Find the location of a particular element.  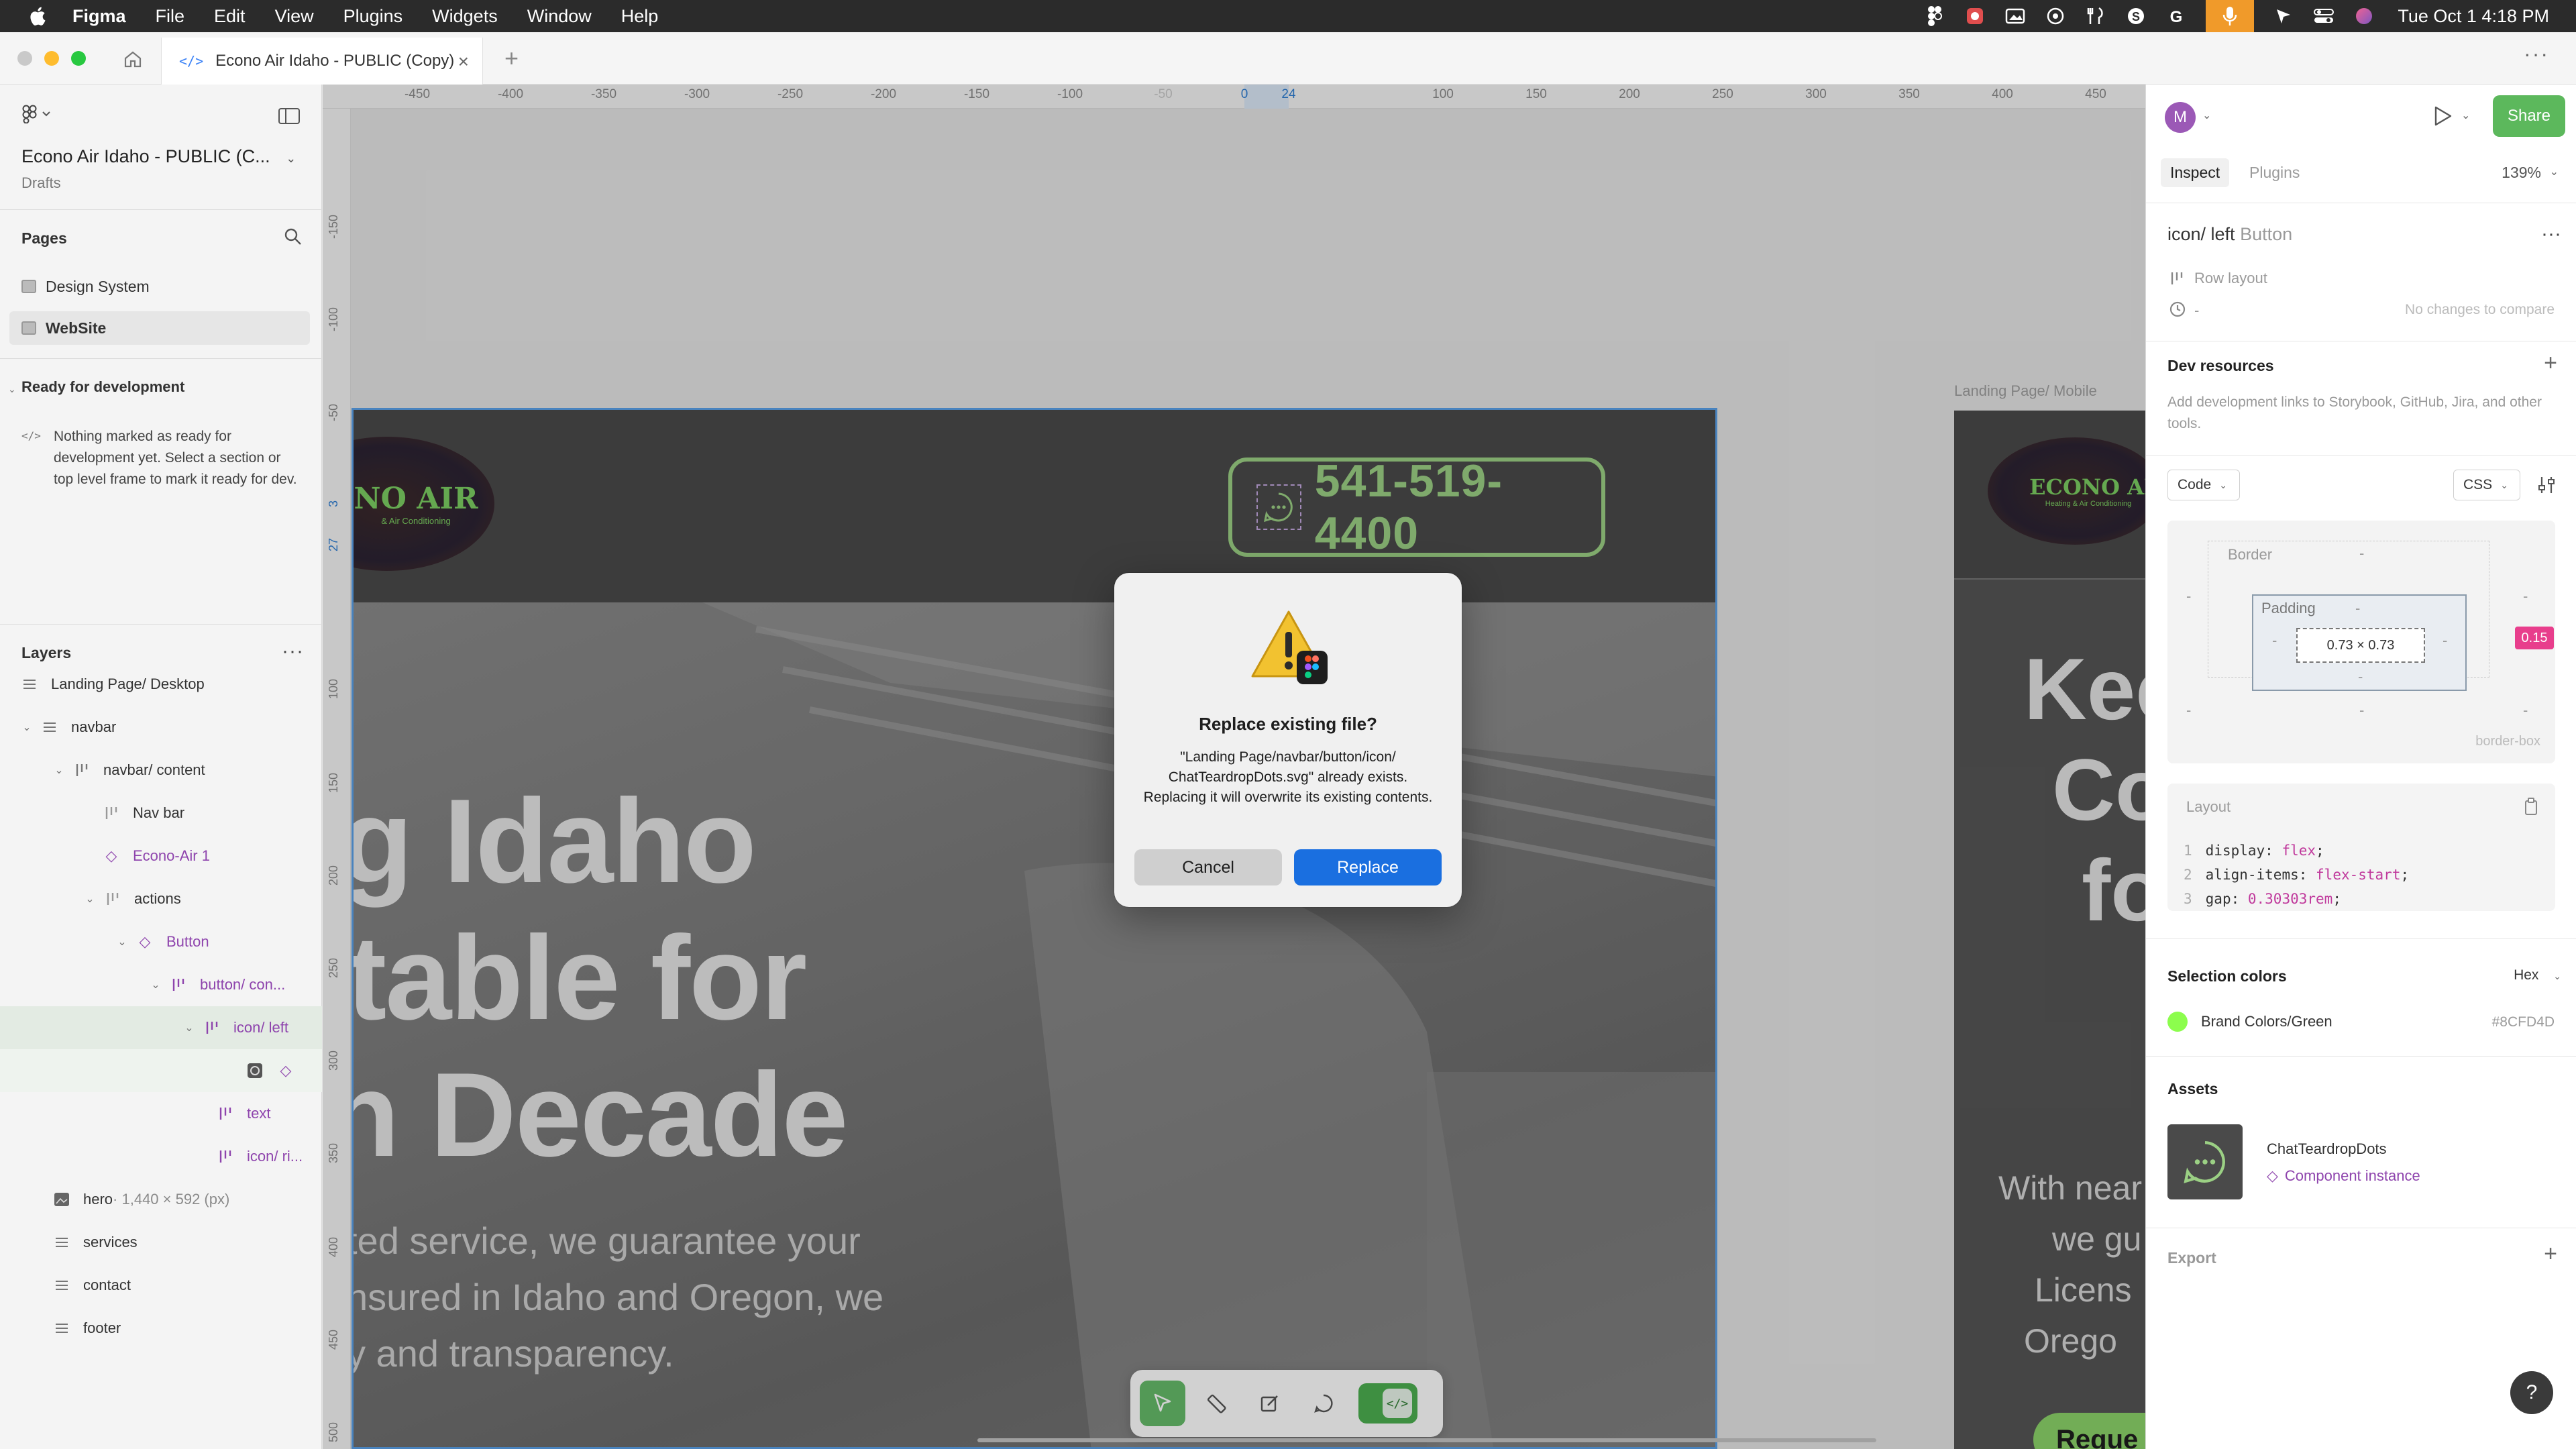

layer-row: hero · 1,440 × 592 (px) is located at coordinates (161, 1199).